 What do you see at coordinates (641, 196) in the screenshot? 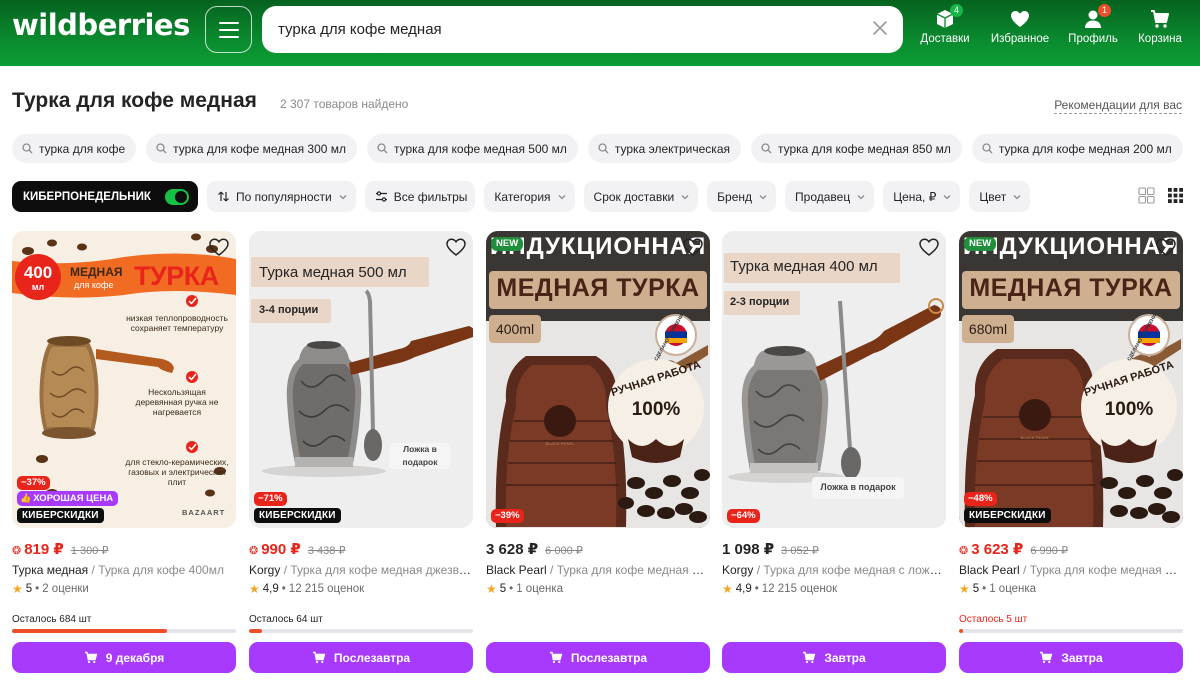
I see `delivery-filter: Срок доставки` at bounding box center [641, 196].